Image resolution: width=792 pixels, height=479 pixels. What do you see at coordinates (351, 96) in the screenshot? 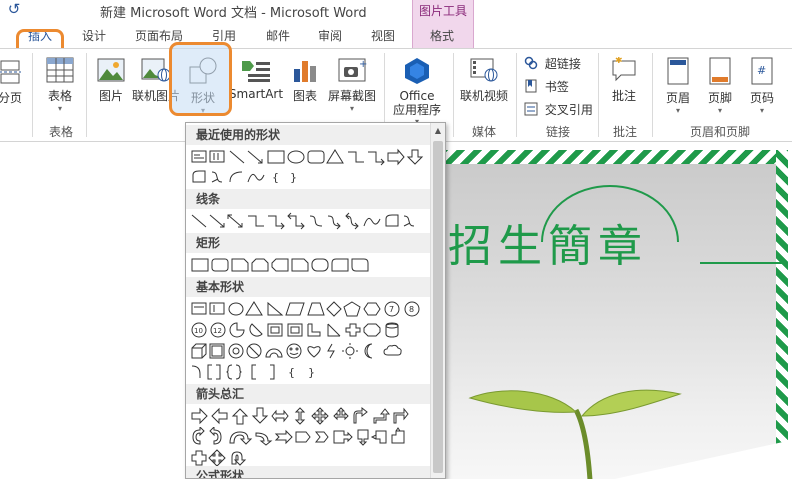
I see `screenshot-label: 屏幕截图` at bounding box center [351, 96].